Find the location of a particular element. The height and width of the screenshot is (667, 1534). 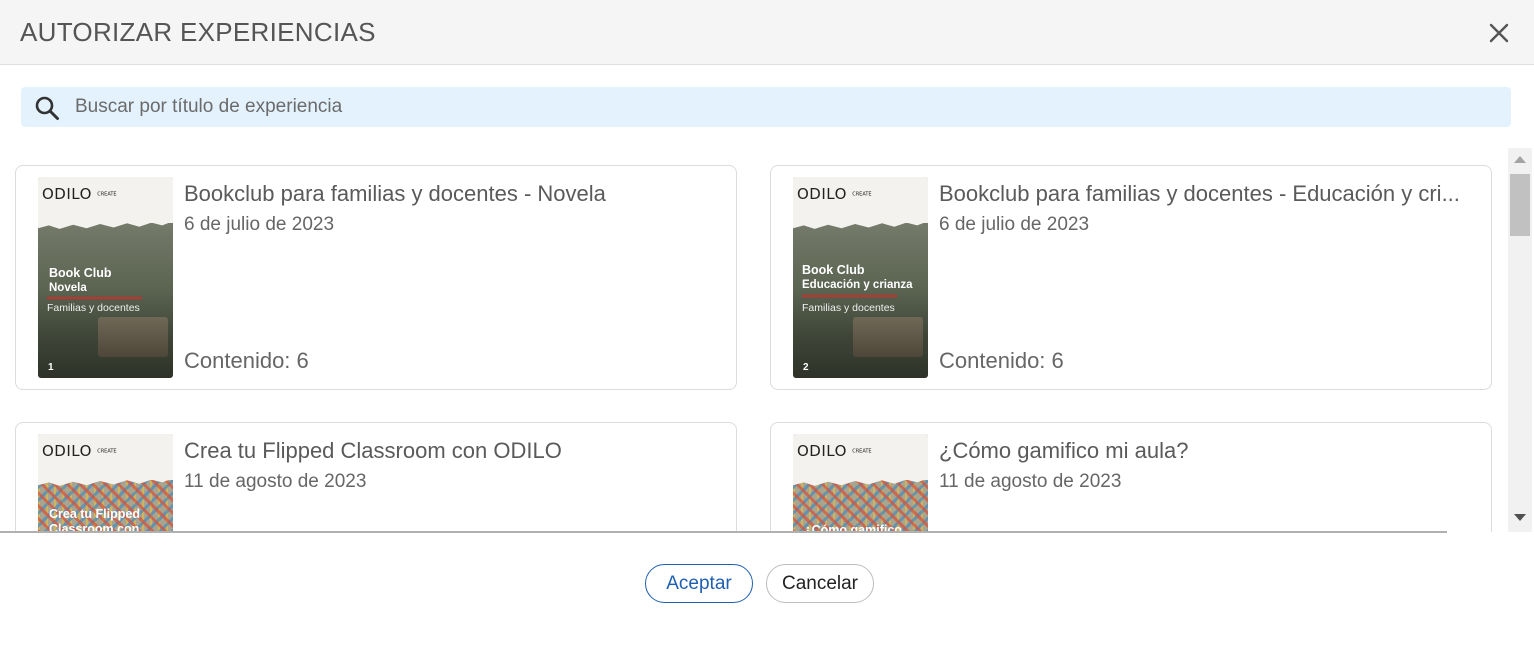

cancel-button: Cancelar is located at coordinates (820, 583).